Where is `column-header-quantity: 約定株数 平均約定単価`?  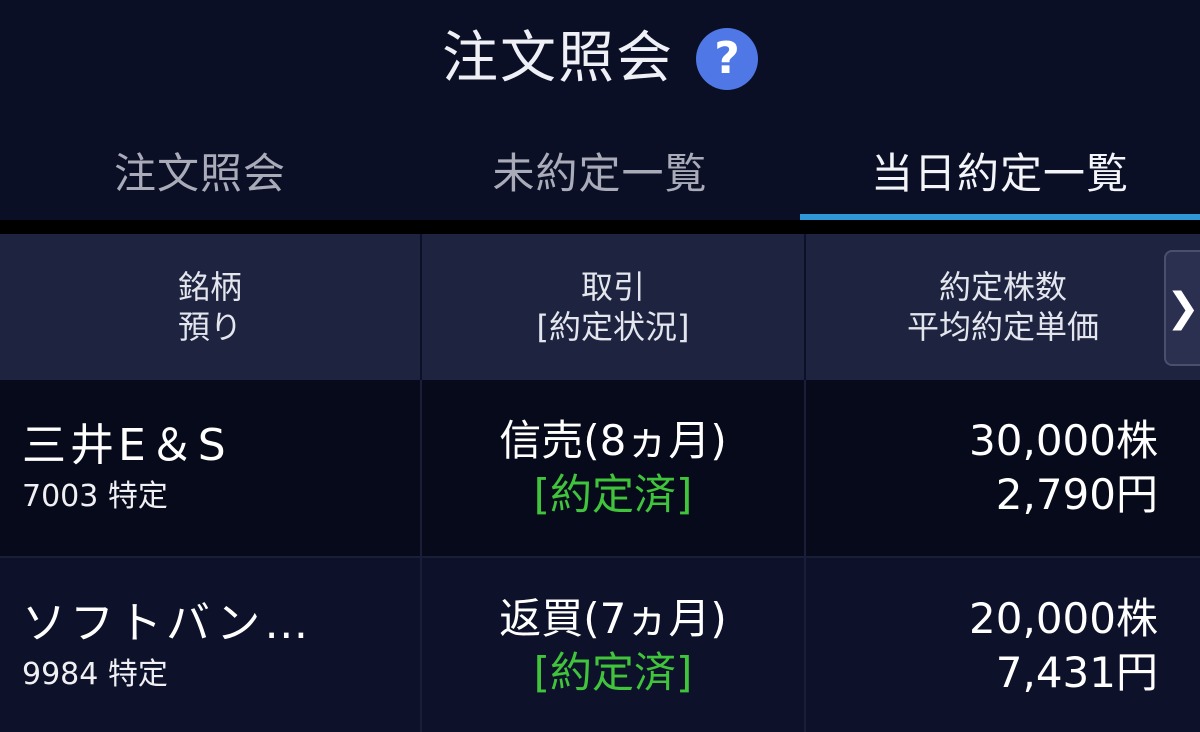 column-header-quantity: 約定株数 平均約定単価 is located at coordinates (1003, 307).